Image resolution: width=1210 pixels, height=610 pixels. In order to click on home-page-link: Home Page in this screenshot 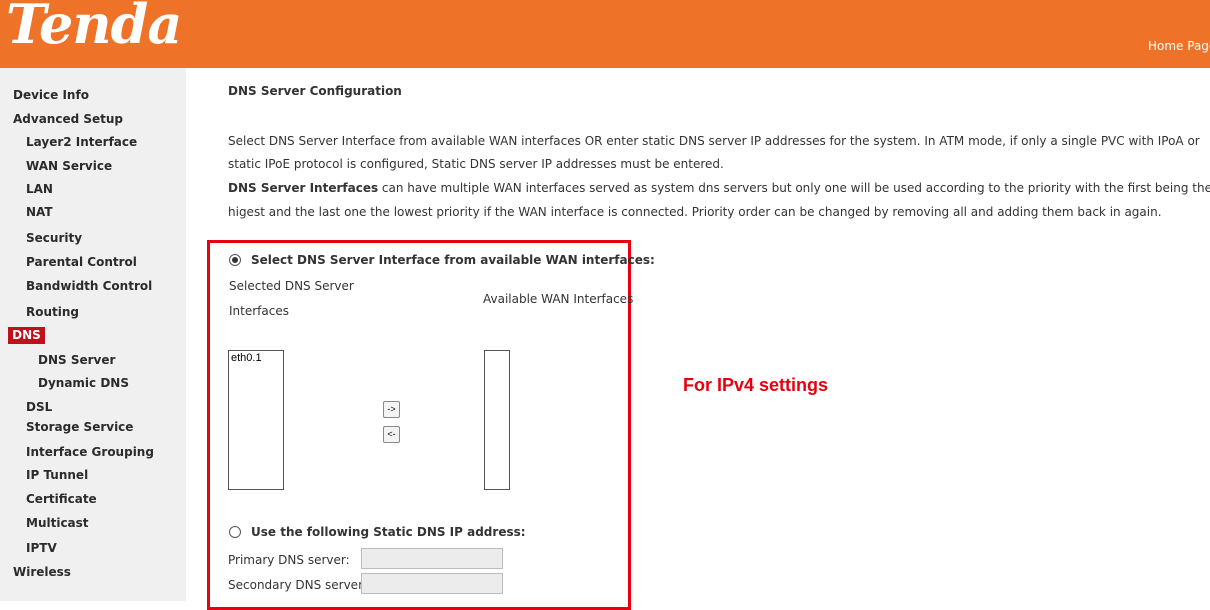, I will do `click(1179, 46)`.